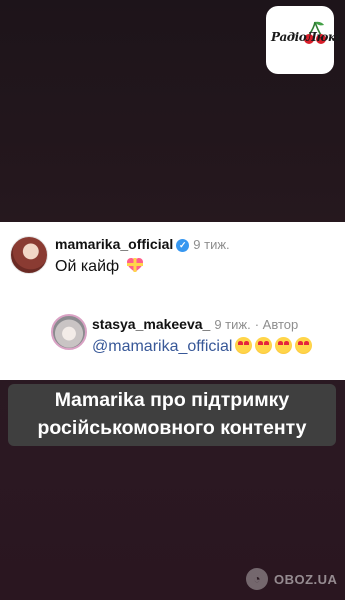 This screenshot has height=600, width=345. I want to click on watermark-text: OBOZ.UA, so click(306, 579).